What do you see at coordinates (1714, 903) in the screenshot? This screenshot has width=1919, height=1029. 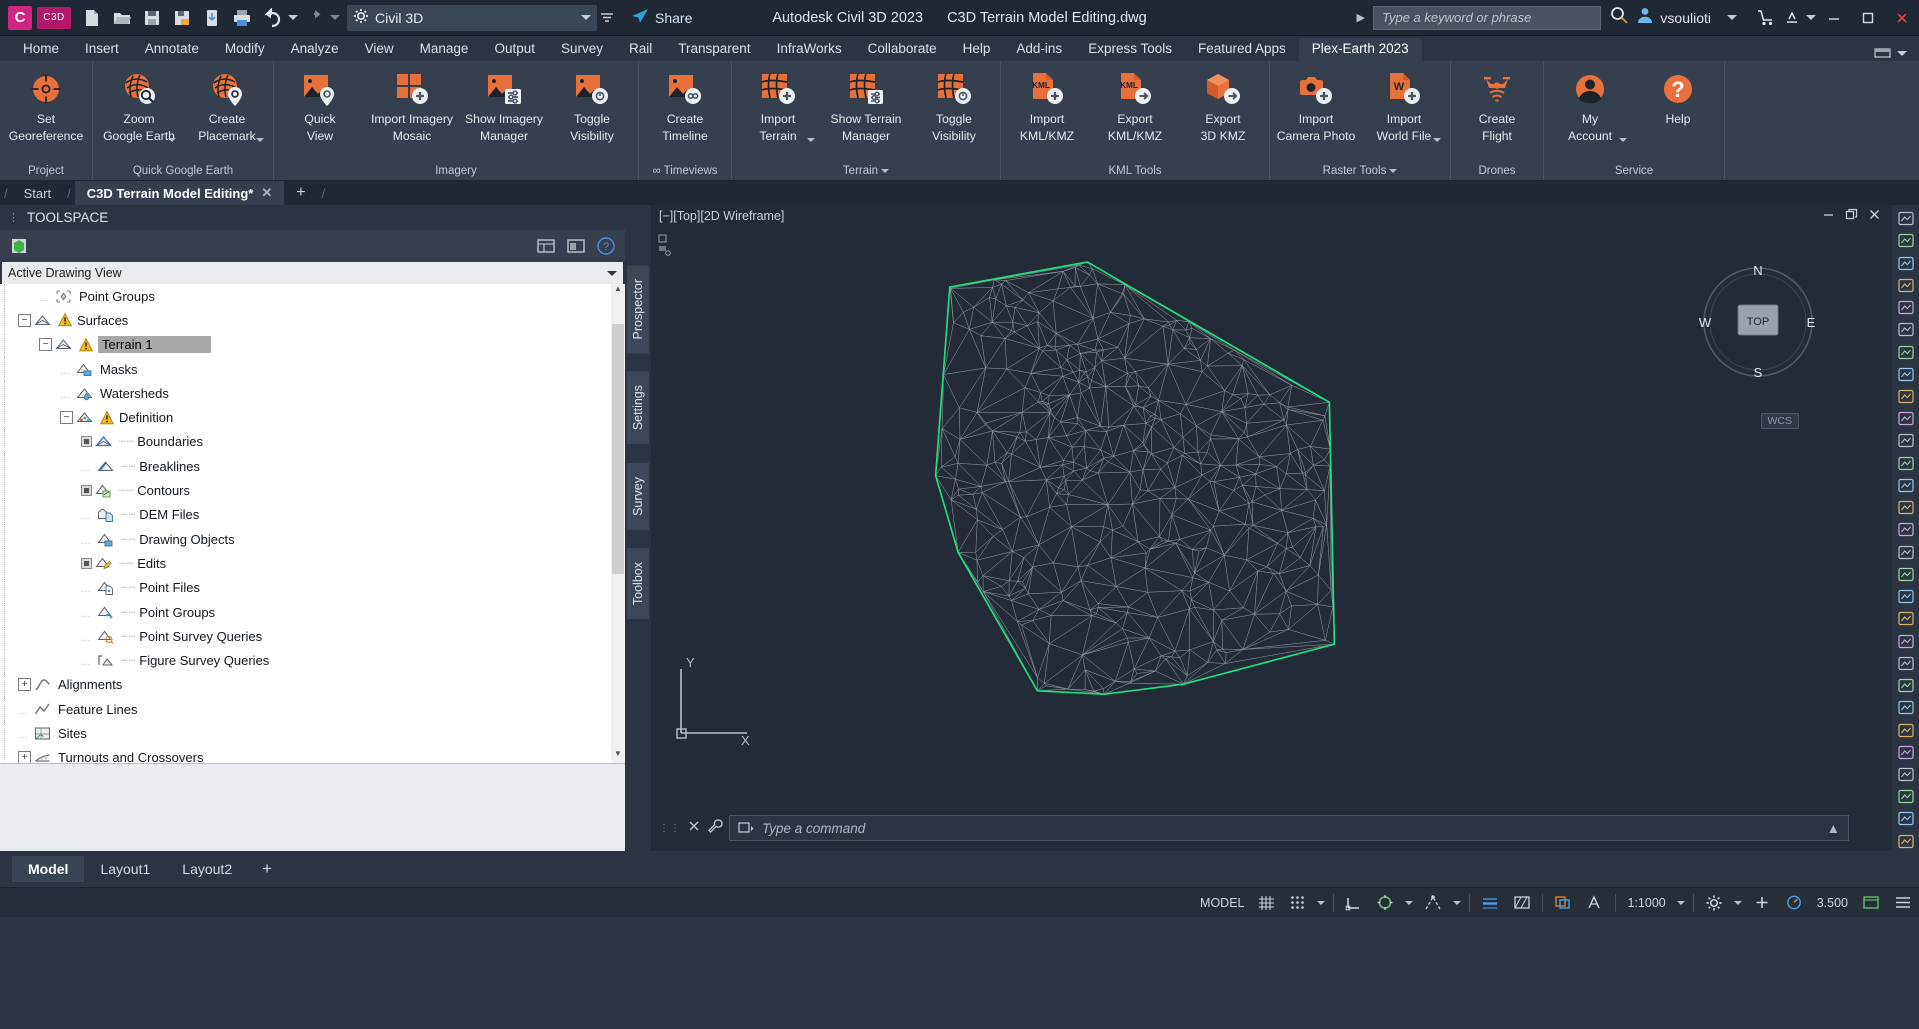 I see `workspace-switching-icon` at bounding box center [1714, 903].